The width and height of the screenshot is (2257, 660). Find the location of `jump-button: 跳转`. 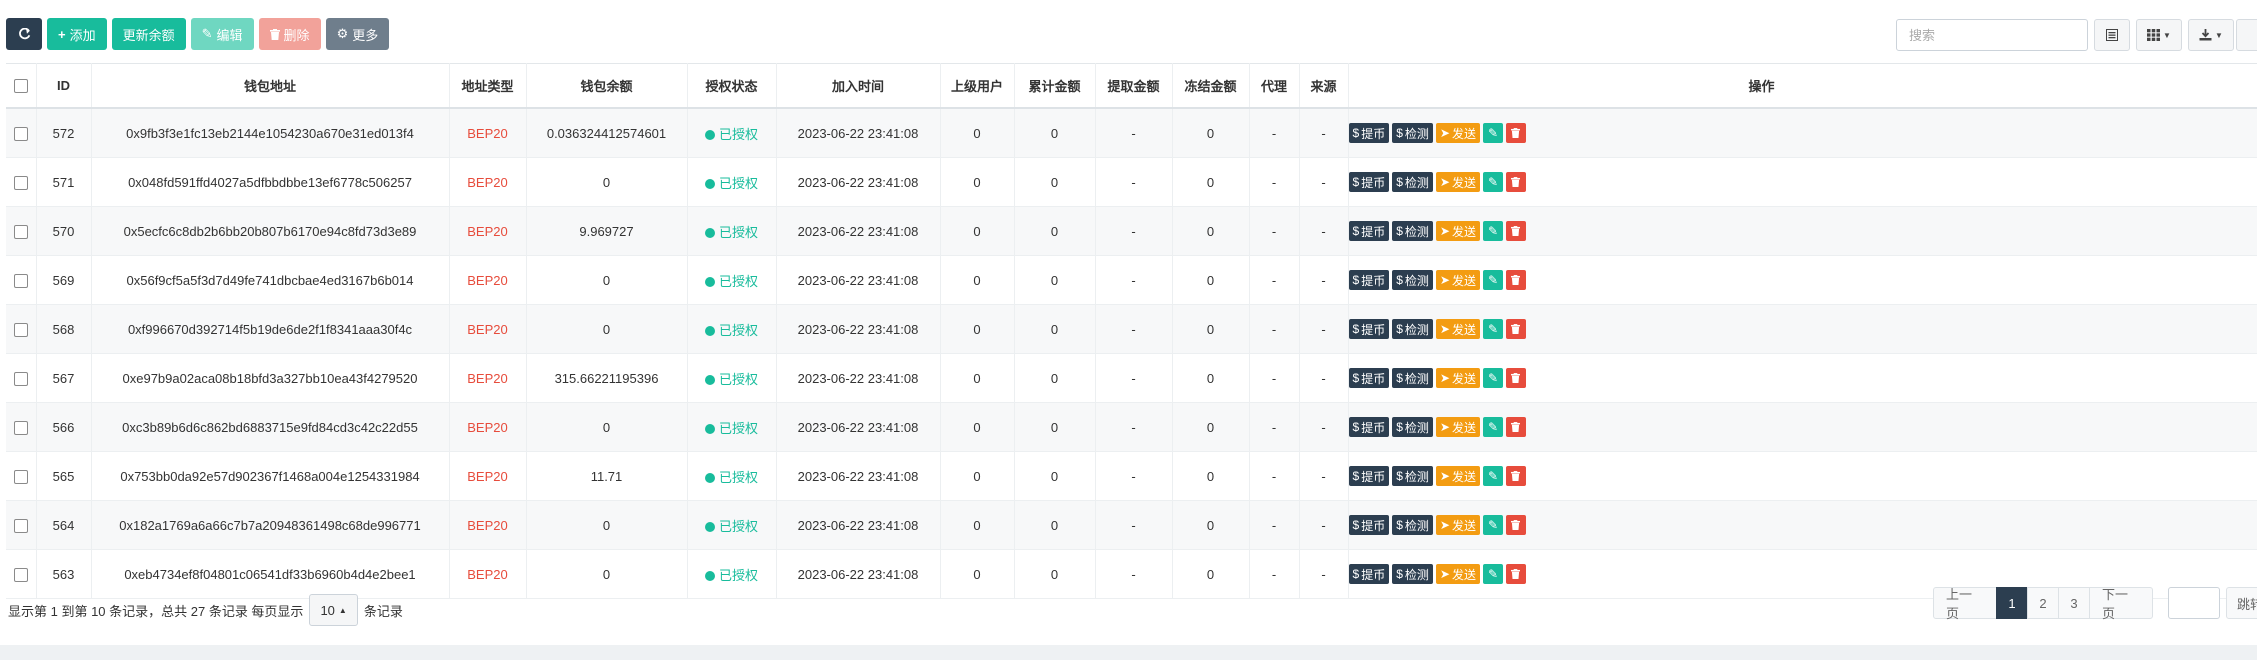

jump-button: 跳转 is located at coordinates (2241, 603).